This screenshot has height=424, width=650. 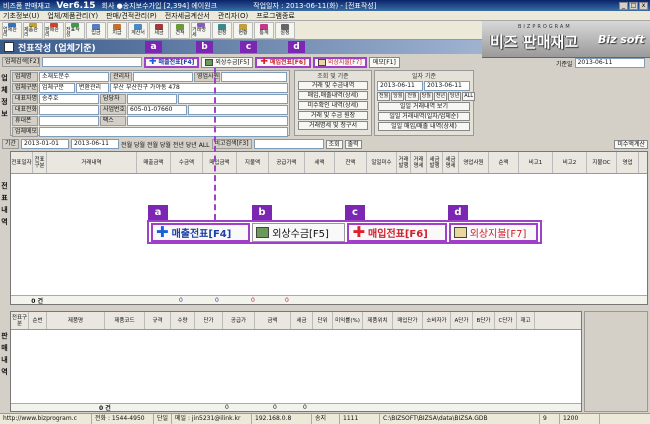 I want to click on tab-purchase-slip: ✚ 매입전표[F6], so click(x=283, y=62).